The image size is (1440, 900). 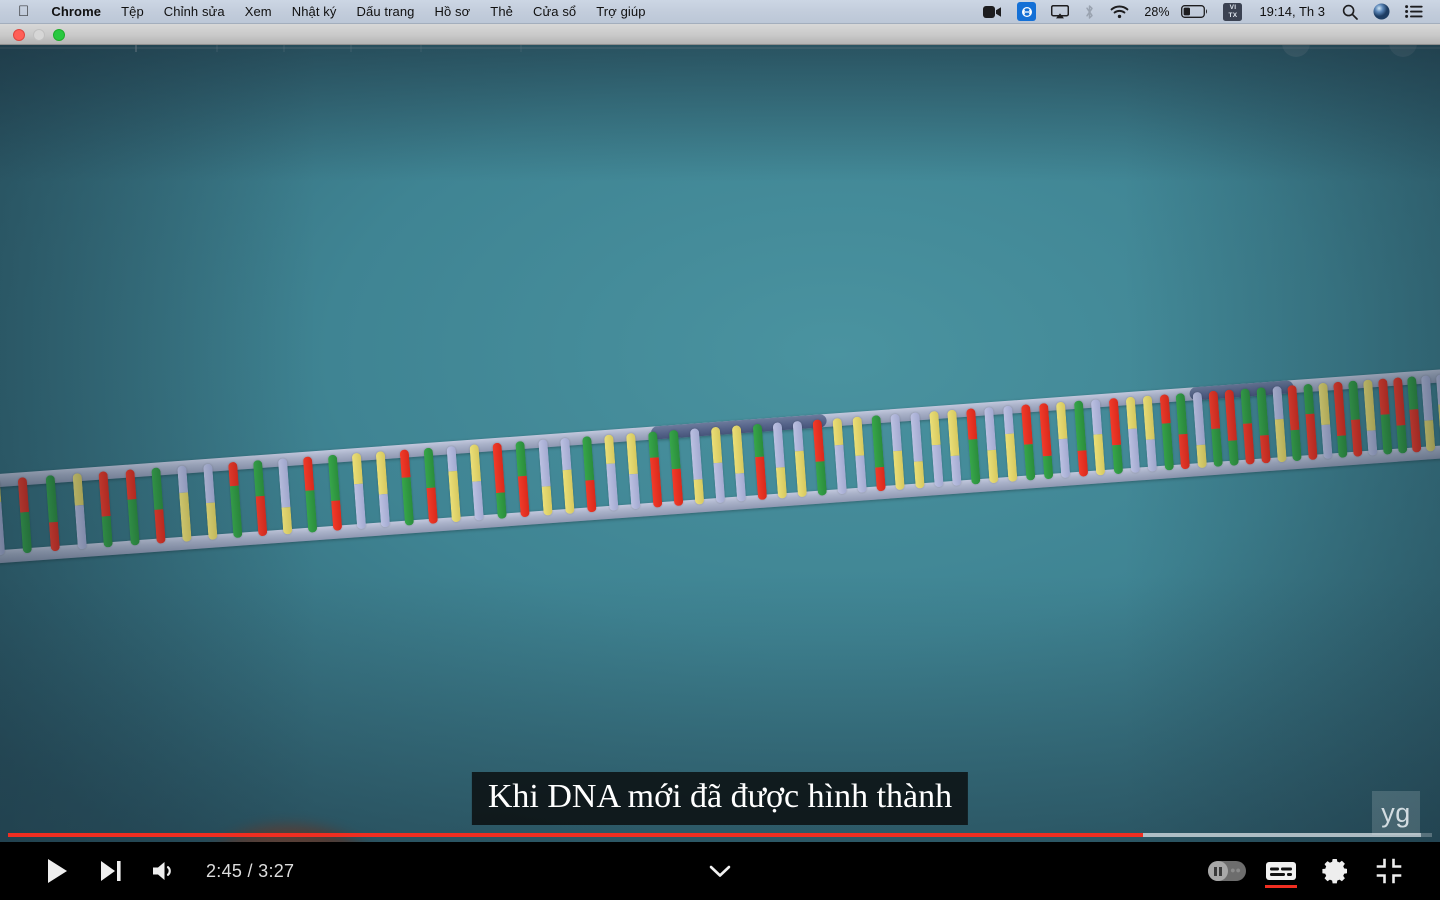 I want to click on subtitles-active-indicator, so click(x=1281, y=886).